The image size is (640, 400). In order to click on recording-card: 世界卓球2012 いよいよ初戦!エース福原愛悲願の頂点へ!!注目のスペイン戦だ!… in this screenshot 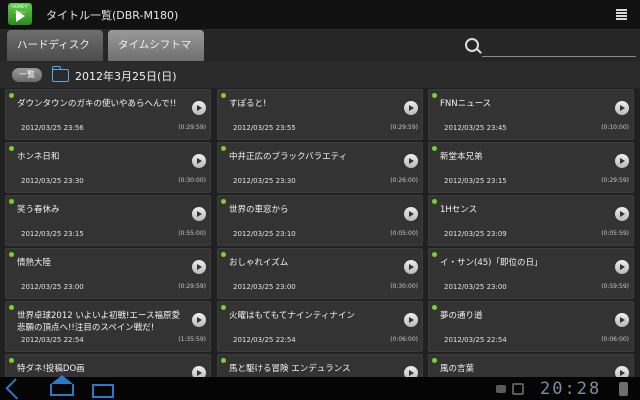, I will do `click(108, 326)`.